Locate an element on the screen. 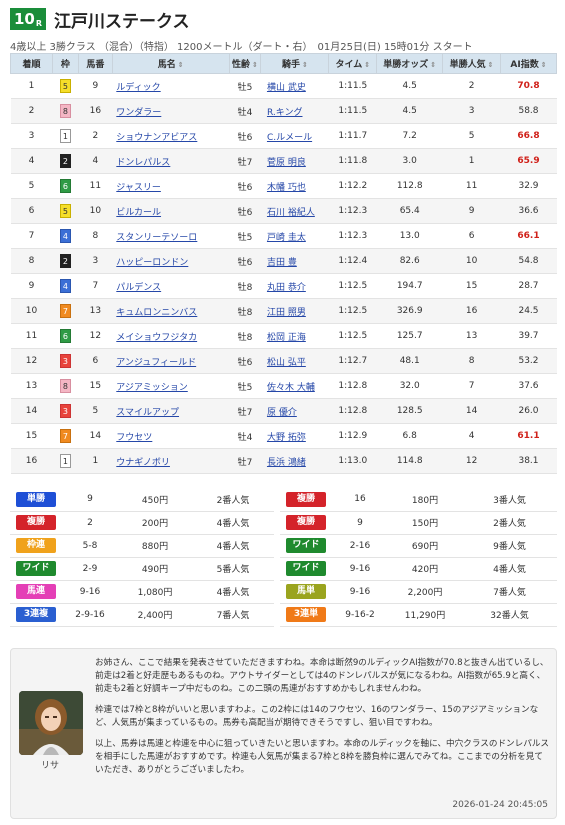 Image resolution: width=565 pixels, height=825 pixels. jockey-link: 原 優介 is located at coordinates (282, 413).